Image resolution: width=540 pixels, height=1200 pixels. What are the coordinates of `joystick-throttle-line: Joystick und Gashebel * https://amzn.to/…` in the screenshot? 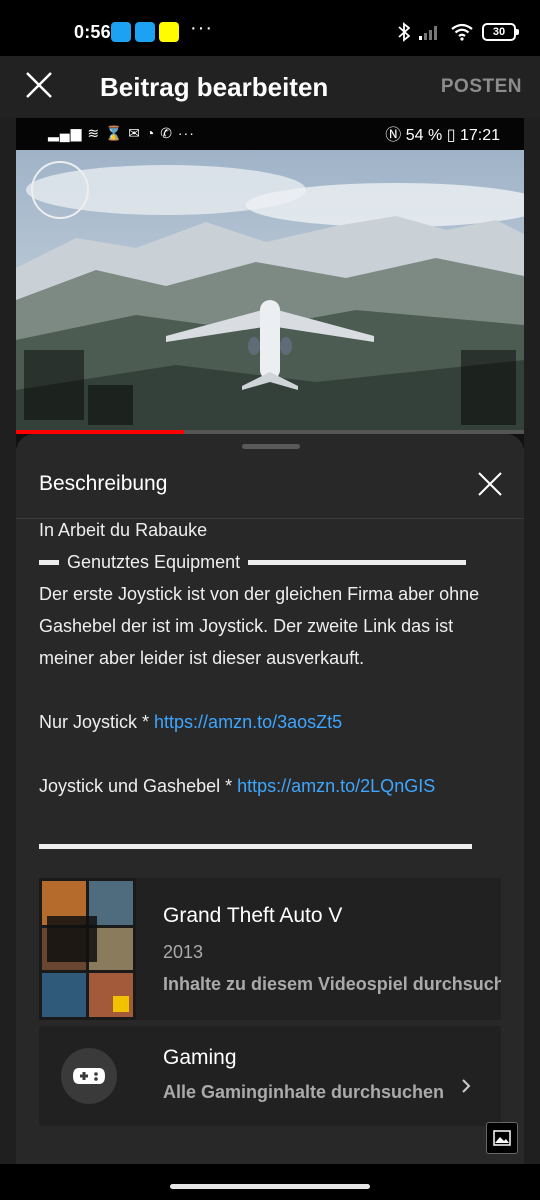 It's located at (274, 786).